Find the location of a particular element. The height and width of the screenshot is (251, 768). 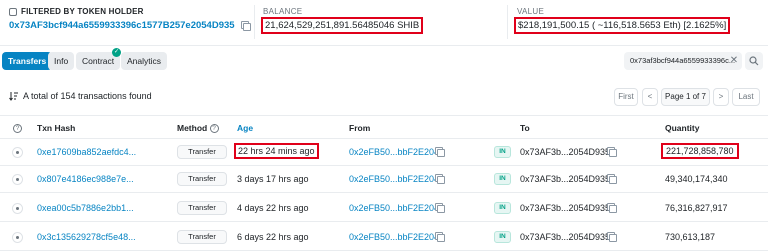

search-icon is located at coordinates (754, 61).